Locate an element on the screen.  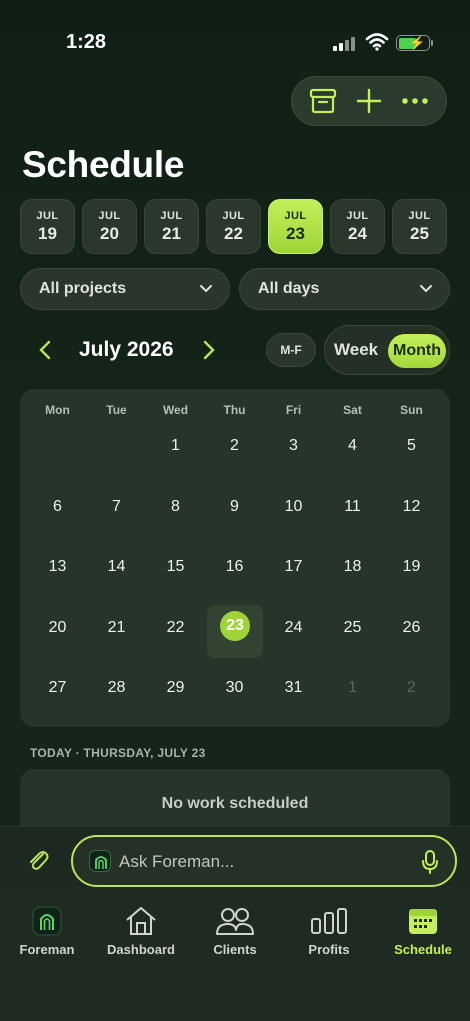
calendar-day: 12 is located at coordinates (411, 507).